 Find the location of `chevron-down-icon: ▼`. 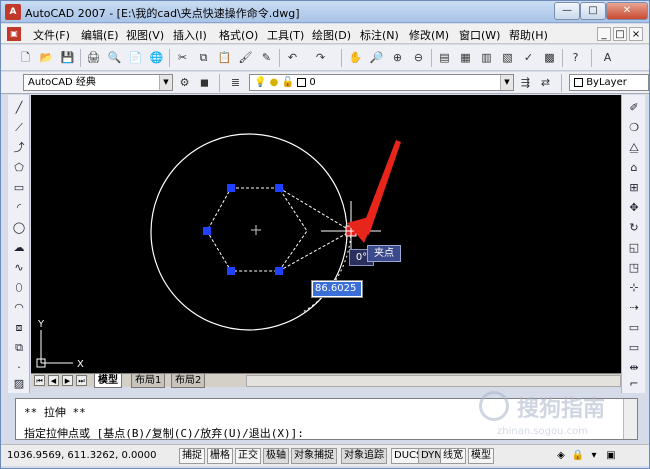

chevron-down-icon: ▼ is located at coordinates (165, 82).